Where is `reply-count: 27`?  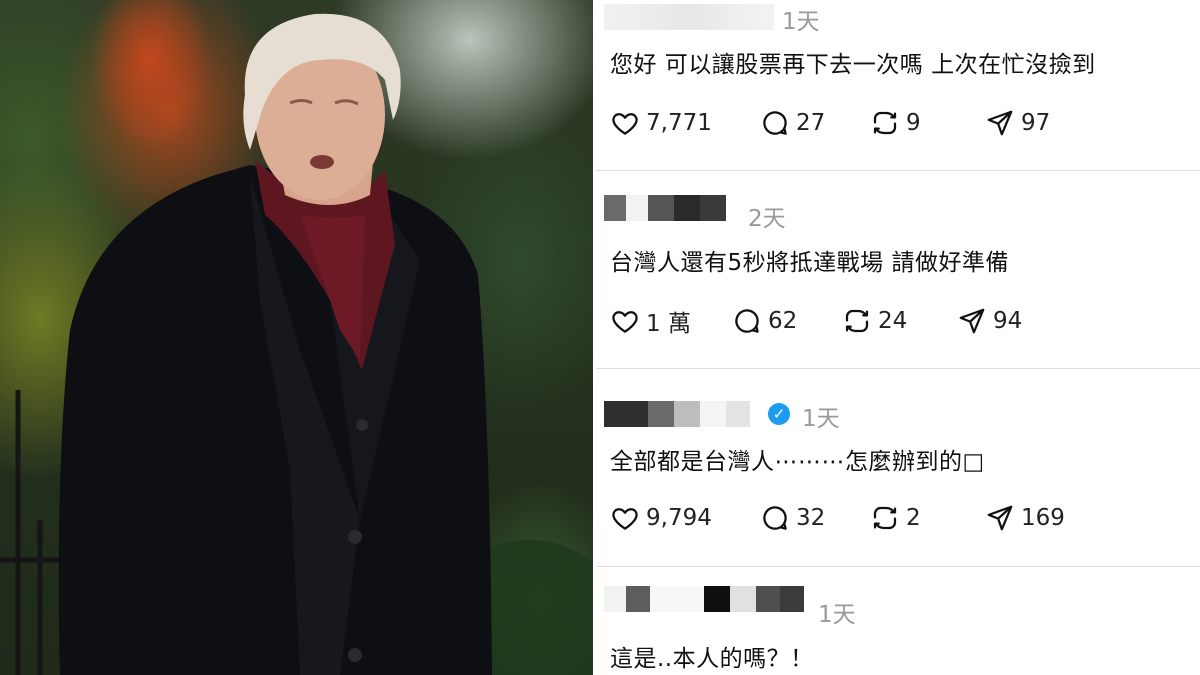
reply-count: 27 is located at coordinates (811, 123).